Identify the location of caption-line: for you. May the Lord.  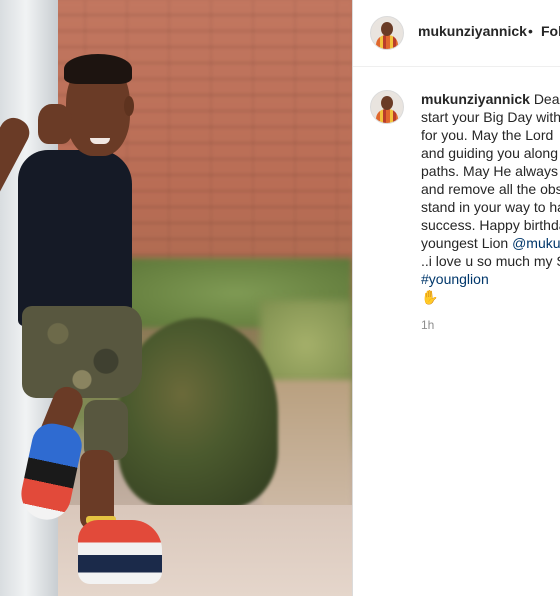
(487, 135).